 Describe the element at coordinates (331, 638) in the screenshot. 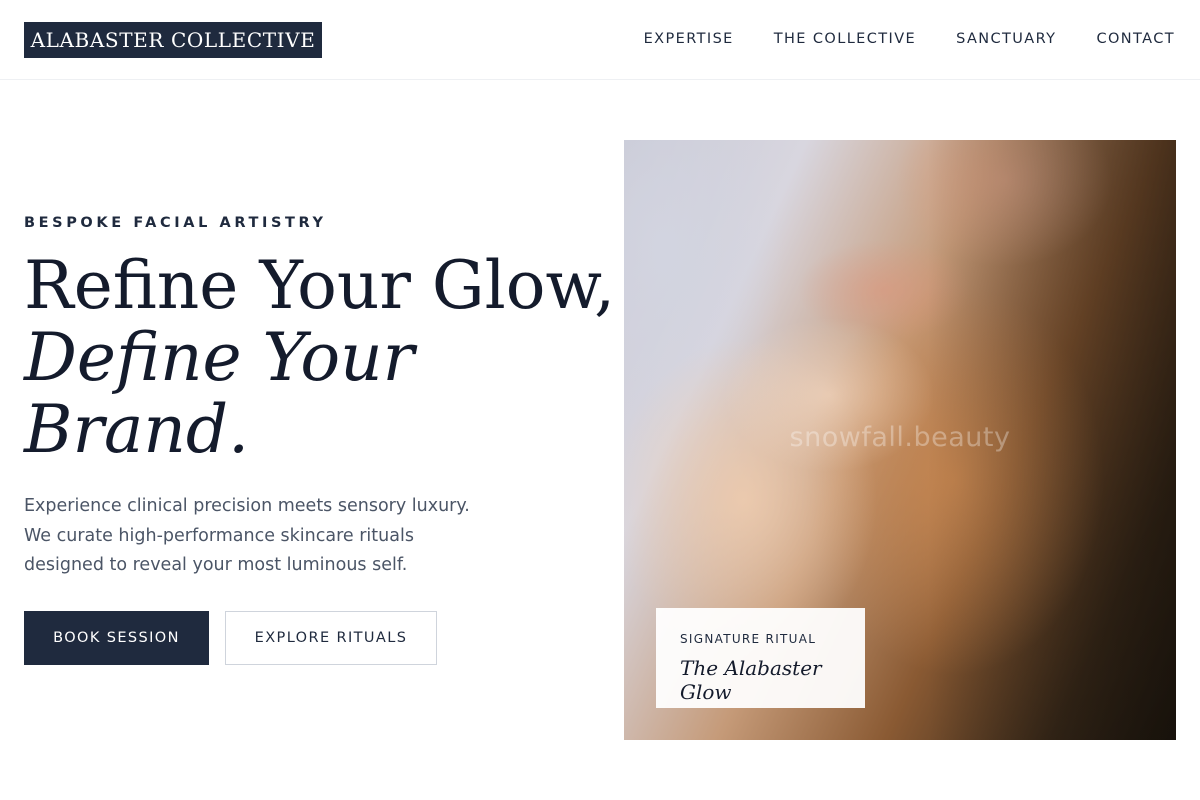

I see `explore-rituals-button: EXPLORE RITUALS` at that location.